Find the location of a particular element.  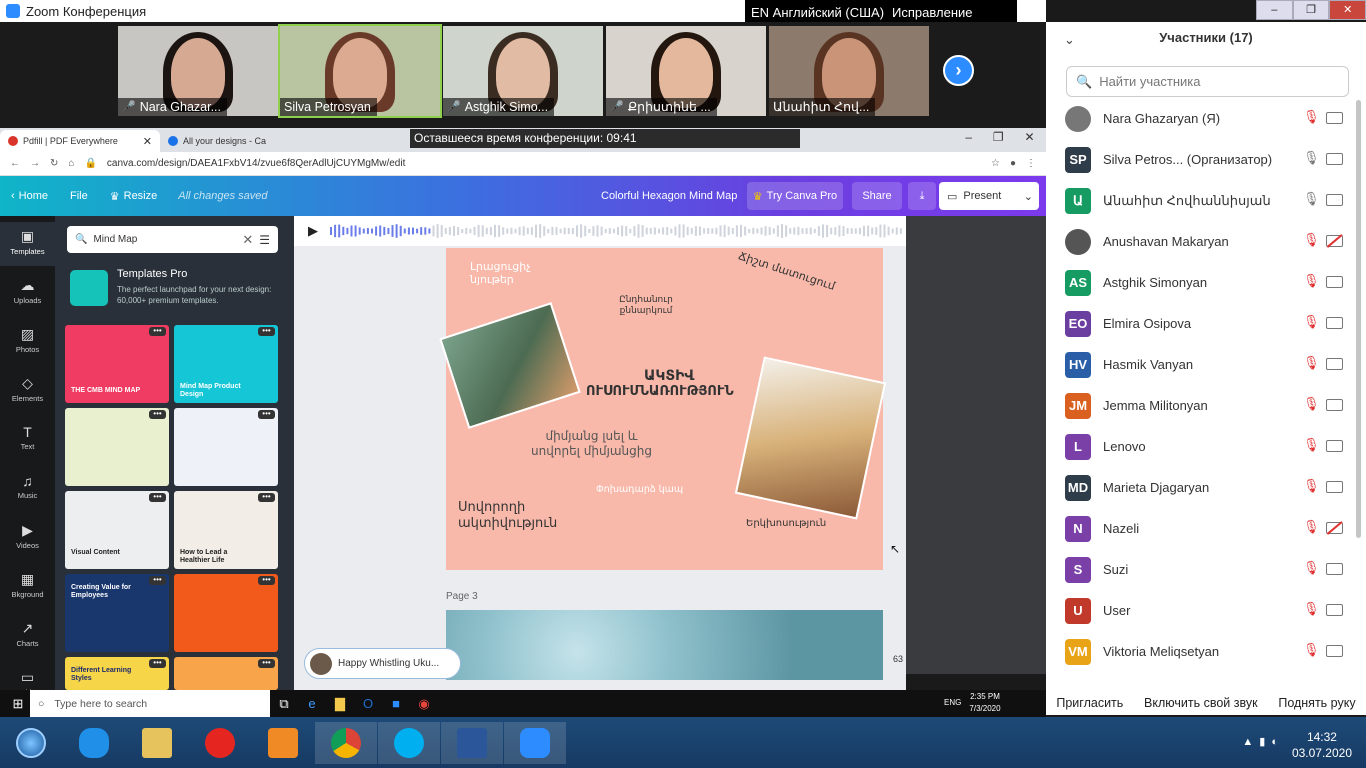

filter-icon: ☰ is located at coordinates (264, 240).